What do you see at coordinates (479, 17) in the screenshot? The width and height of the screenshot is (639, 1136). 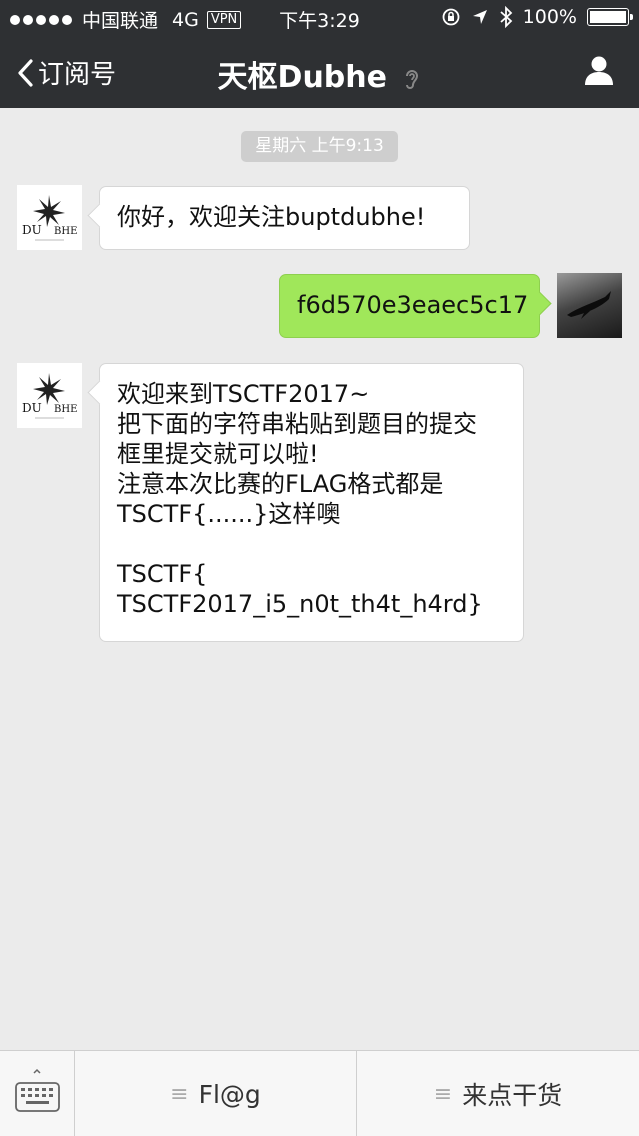 I see `location-arrow-icon` at bounding box center [479, 17].